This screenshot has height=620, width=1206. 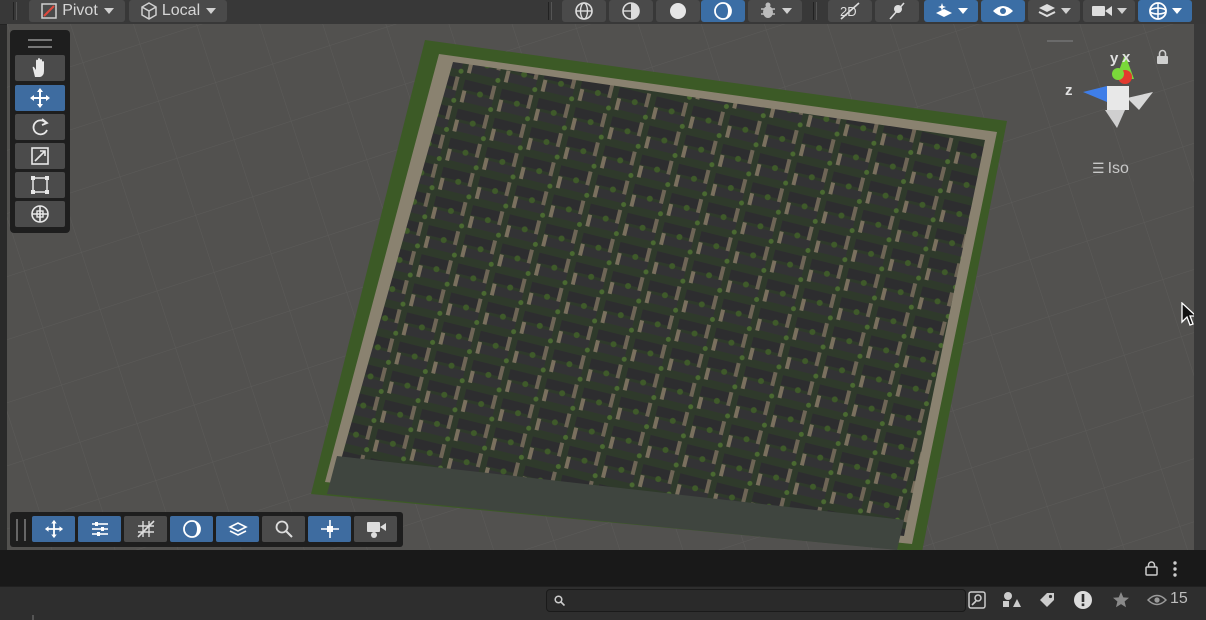 I want to click on rotate-icon, so click(x=40, y=127).